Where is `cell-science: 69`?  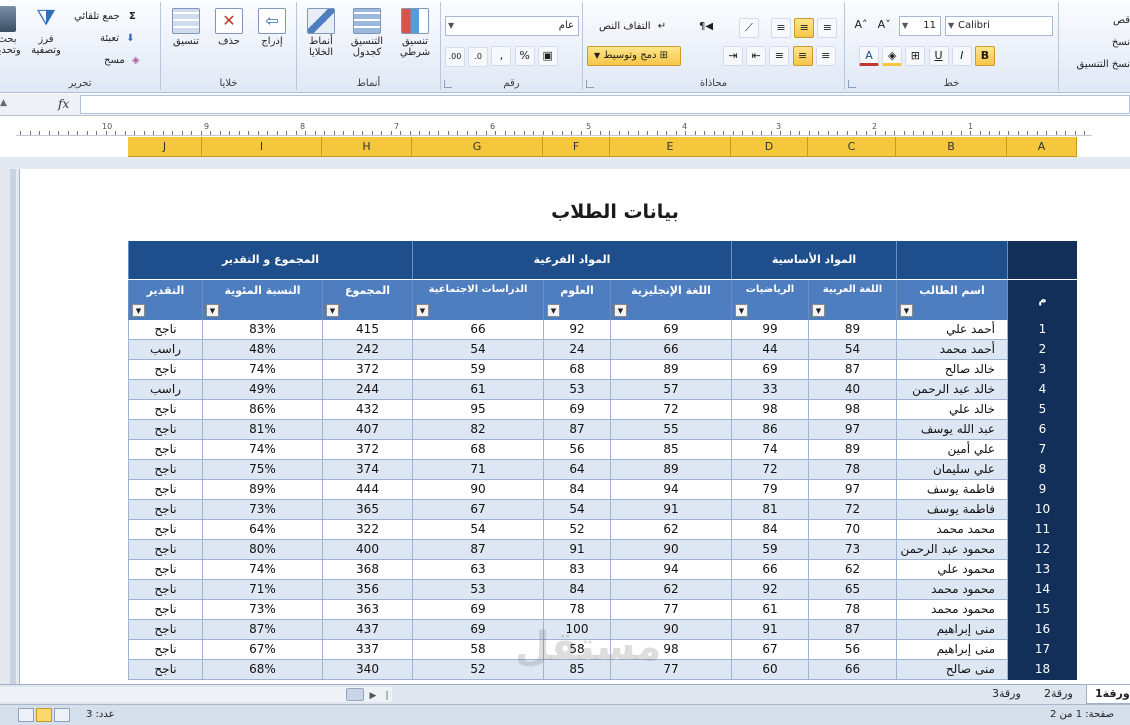
cell-science: 69 is located at coordinates (576, 410).